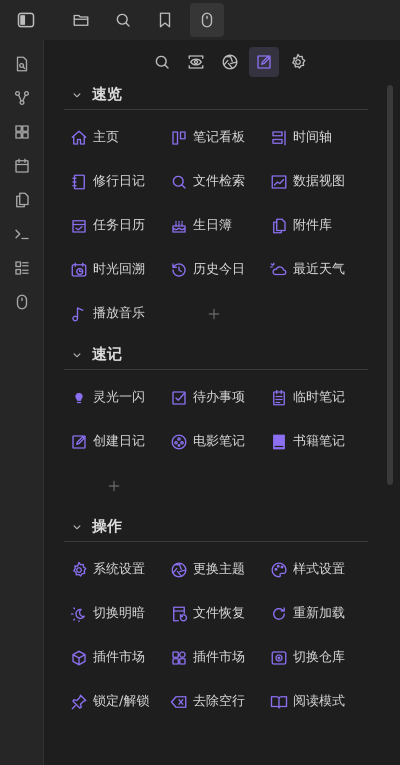  I want to click on shortcut-button: 灵光一闪, so click(114, 398).